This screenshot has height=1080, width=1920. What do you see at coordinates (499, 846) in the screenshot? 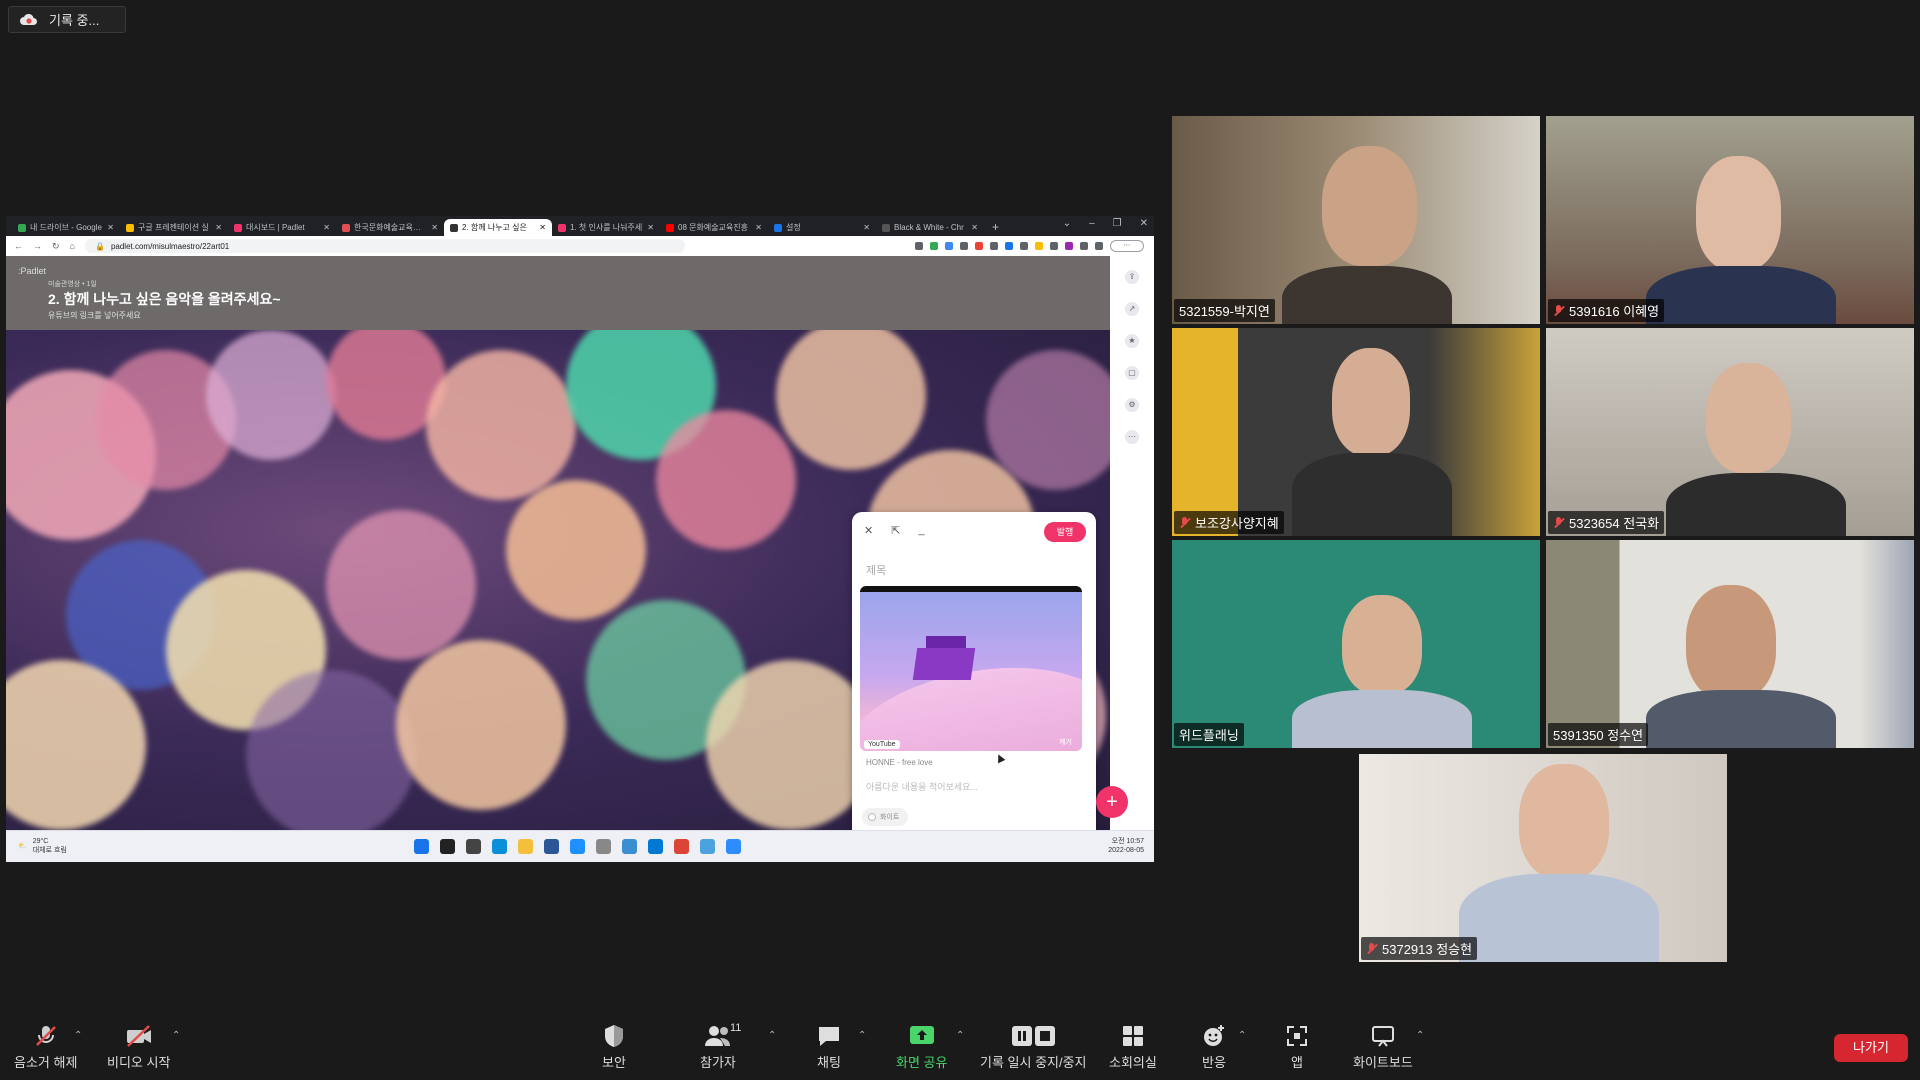
I see `edge-icon` at bounding box center [499, 846].